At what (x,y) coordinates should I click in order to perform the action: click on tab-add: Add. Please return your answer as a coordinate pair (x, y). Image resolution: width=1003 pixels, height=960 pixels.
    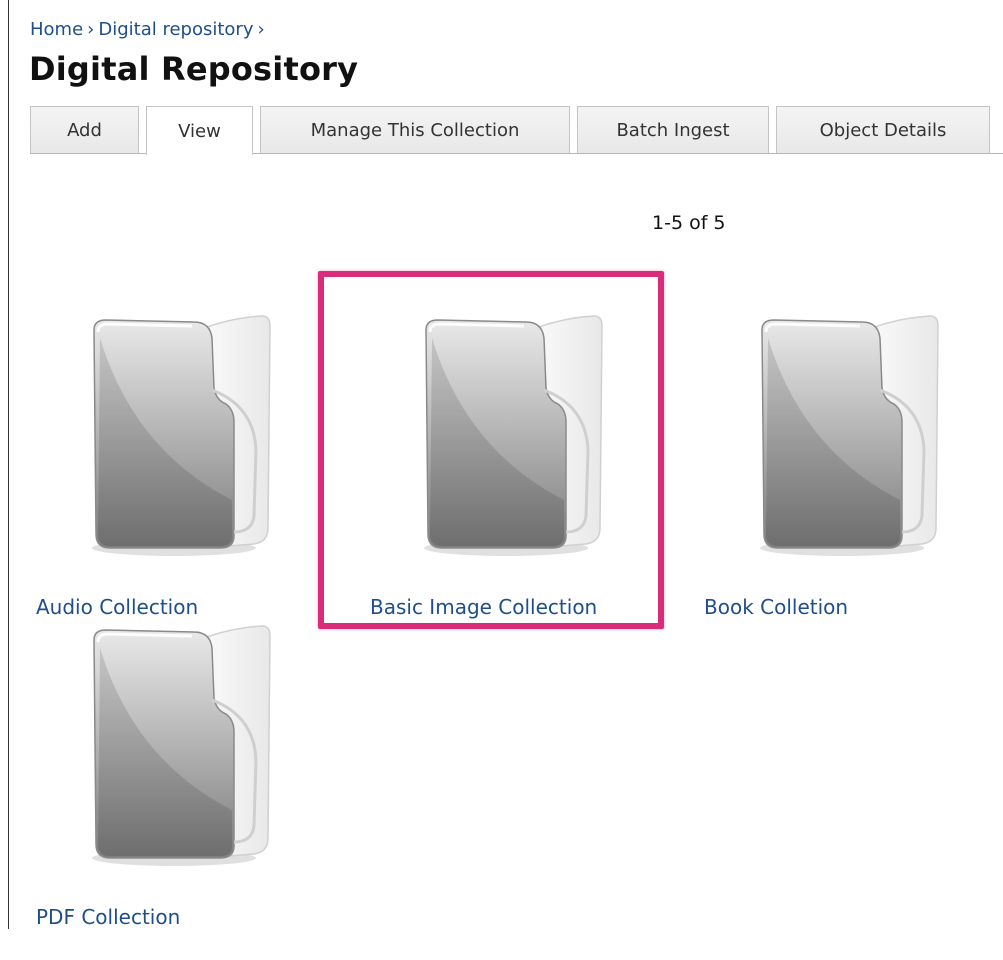
    Looking at the image, I should click on (84, 129).